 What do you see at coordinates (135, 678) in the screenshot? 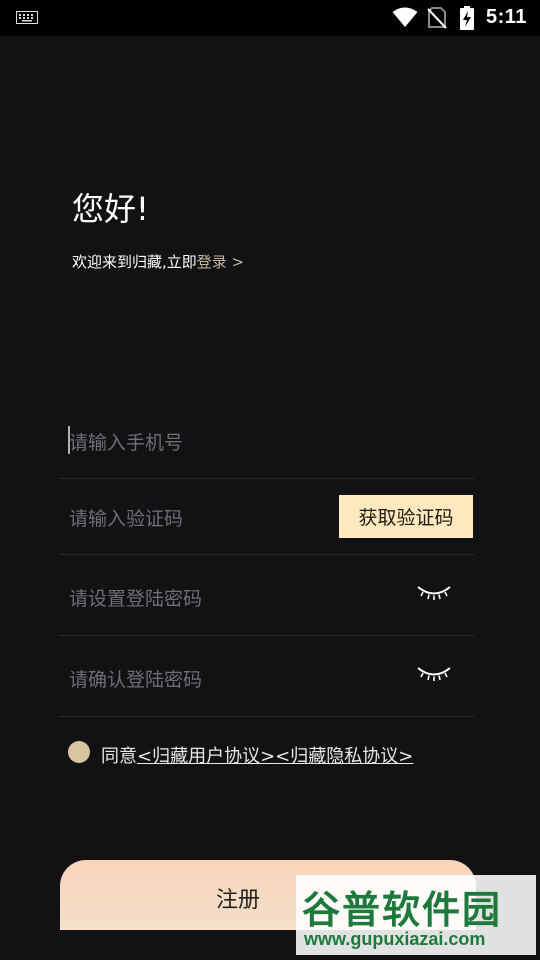
I see `confirm-password-input: 请确认登陆密码` at bounding box center [135, 678].